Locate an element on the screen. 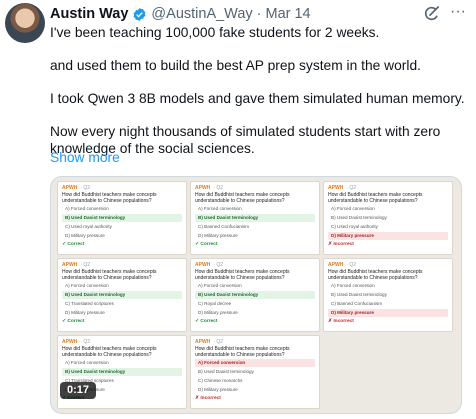 The width and height of the screenshot is (476, 419). quiz-option: C) Chinese monarchs is located at coordinates (220, 380).